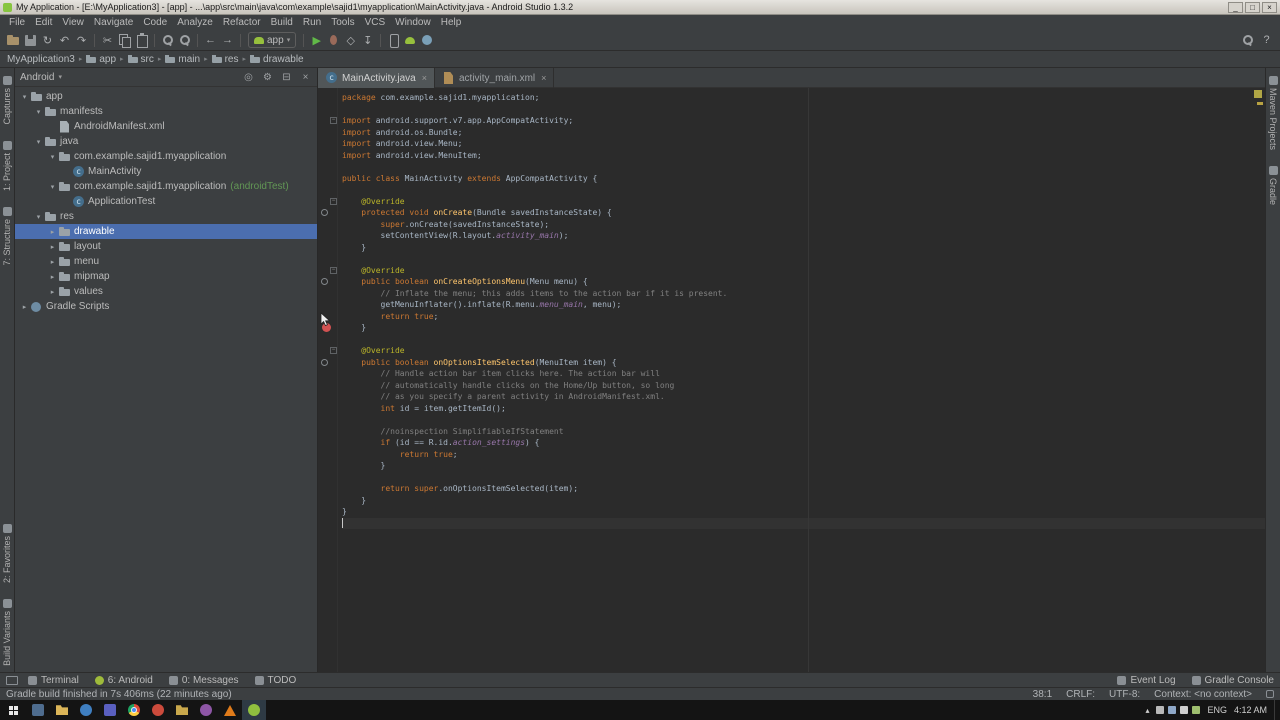 Image resolution: width=1280 pixels, height=720 pixels. I want to click on start-button, so click(13, 710).